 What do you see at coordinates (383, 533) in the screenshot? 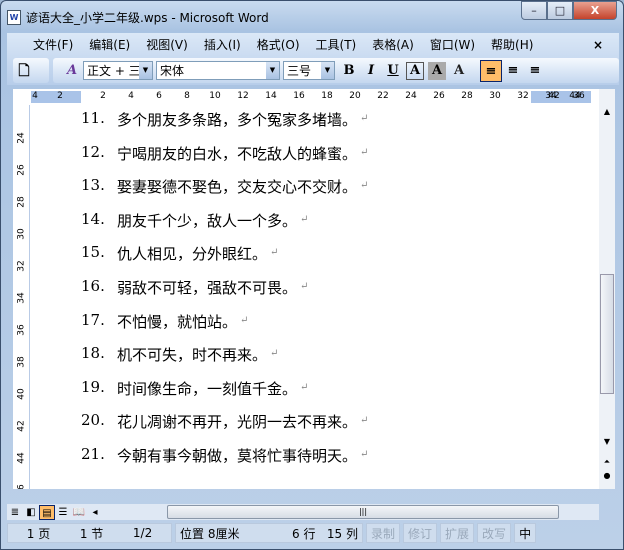
I see `status-record: 录制` at bounding box center [383, 533].